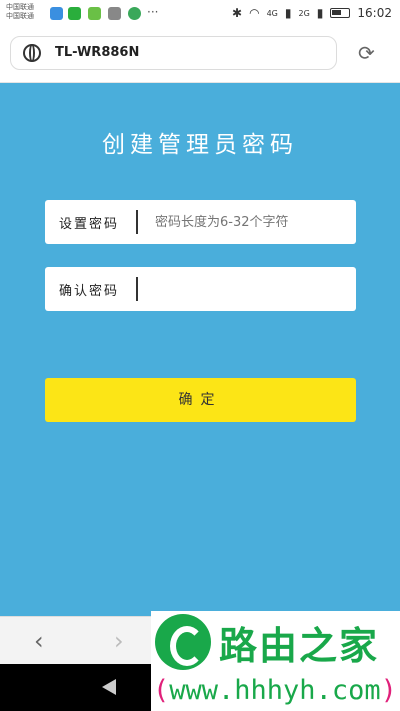  I want to click on reload-icon: ⟳, so click(366, 53).